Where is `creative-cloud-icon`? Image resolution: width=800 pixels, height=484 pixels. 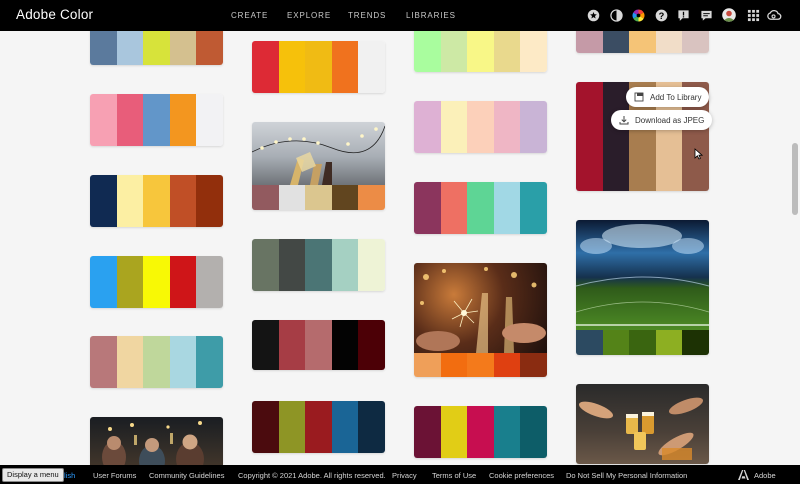 creative-cloud-icon is located at coordinates (774, 15).